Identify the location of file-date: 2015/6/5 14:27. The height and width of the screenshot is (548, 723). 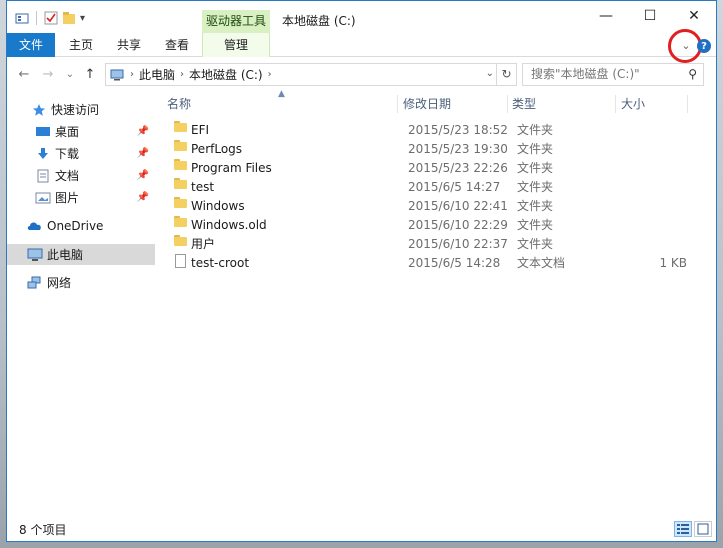
(454, 187).